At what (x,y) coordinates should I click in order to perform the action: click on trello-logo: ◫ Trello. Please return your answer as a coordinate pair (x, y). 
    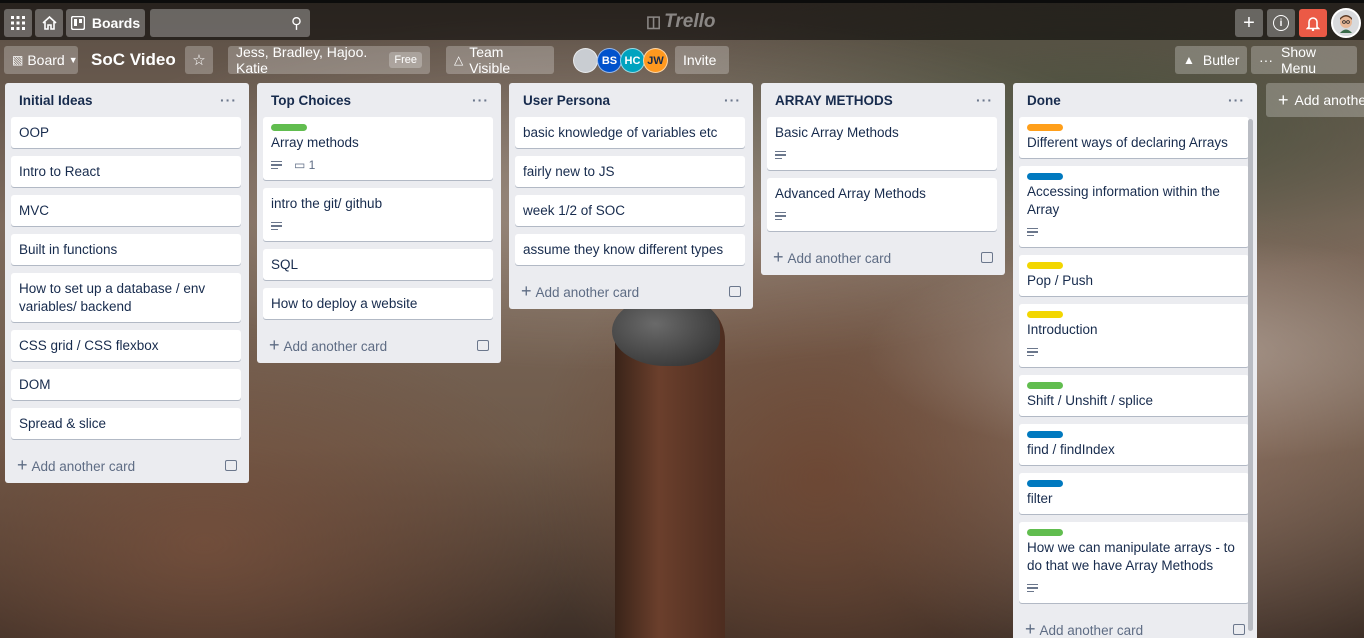
    Looking at the image, I should click on (681, 22).